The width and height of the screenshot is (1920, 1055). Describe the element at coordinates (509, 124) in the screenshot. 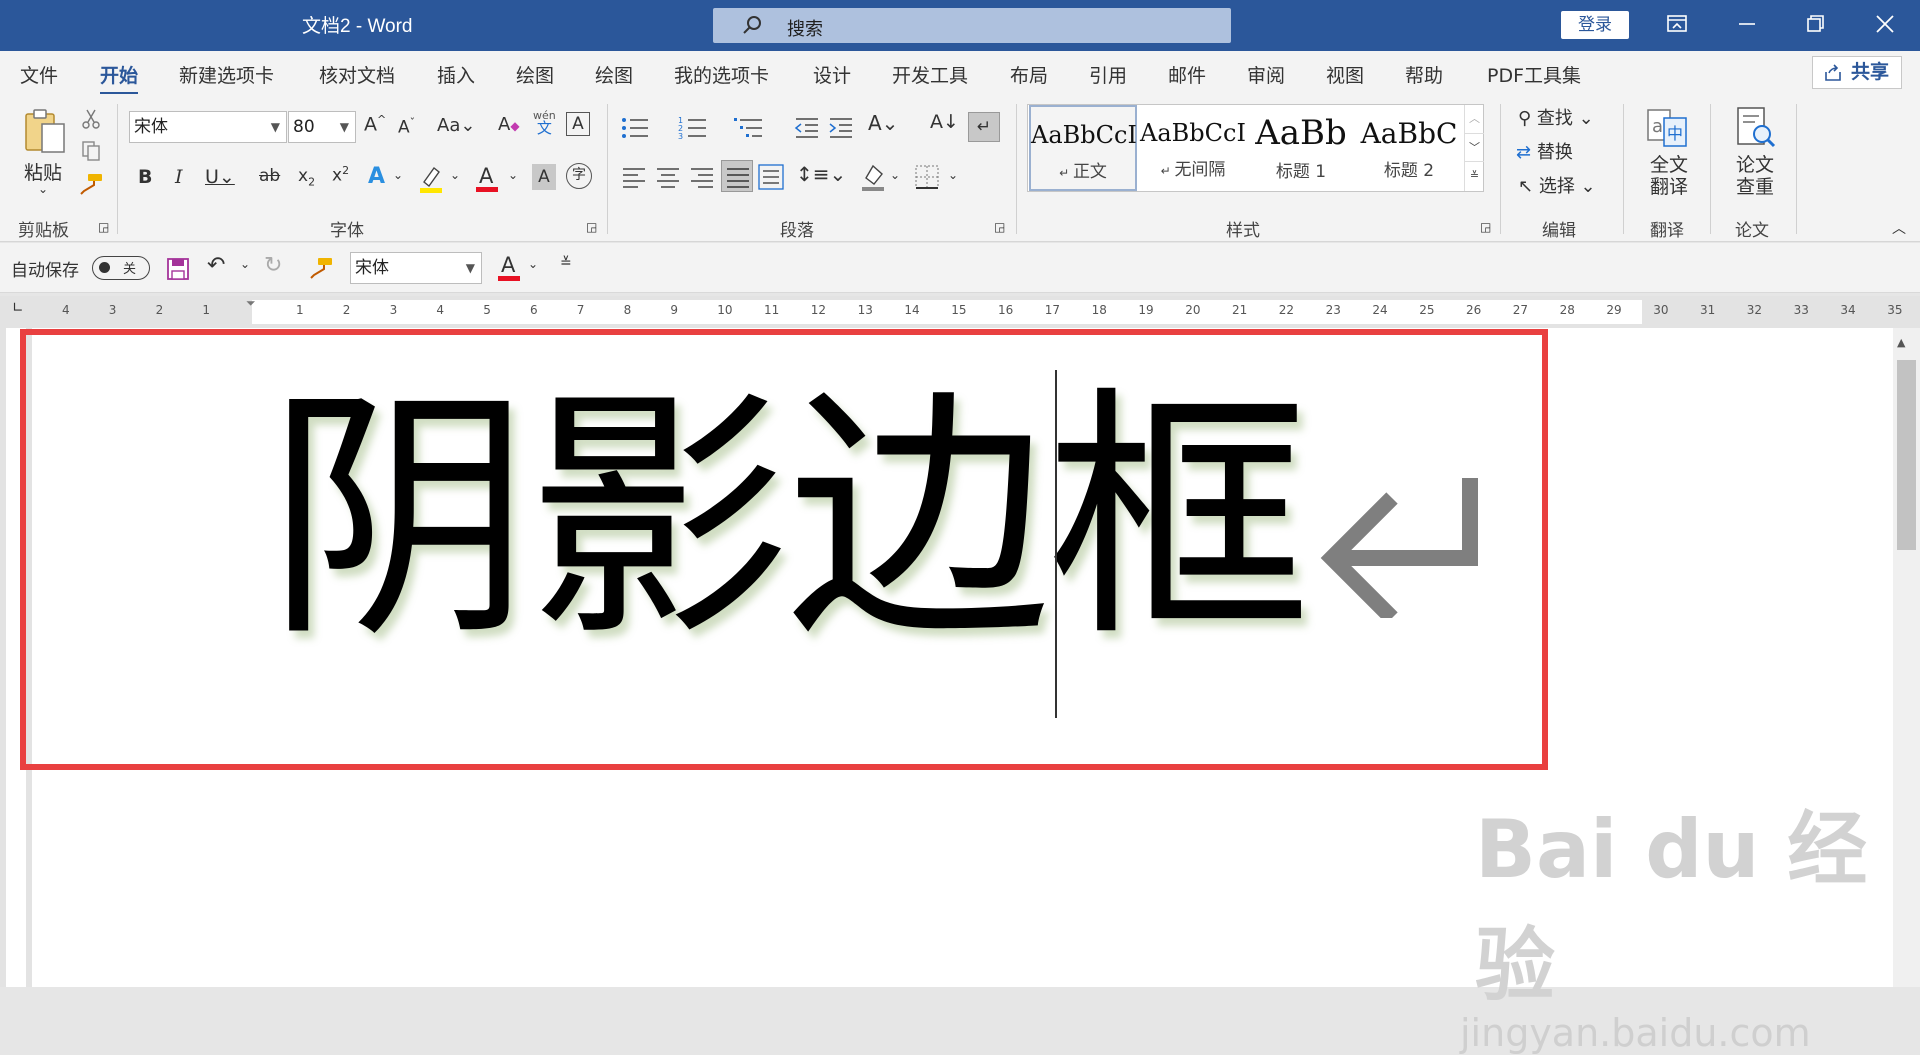

I see `clear-format-icon: A◆` at that location.